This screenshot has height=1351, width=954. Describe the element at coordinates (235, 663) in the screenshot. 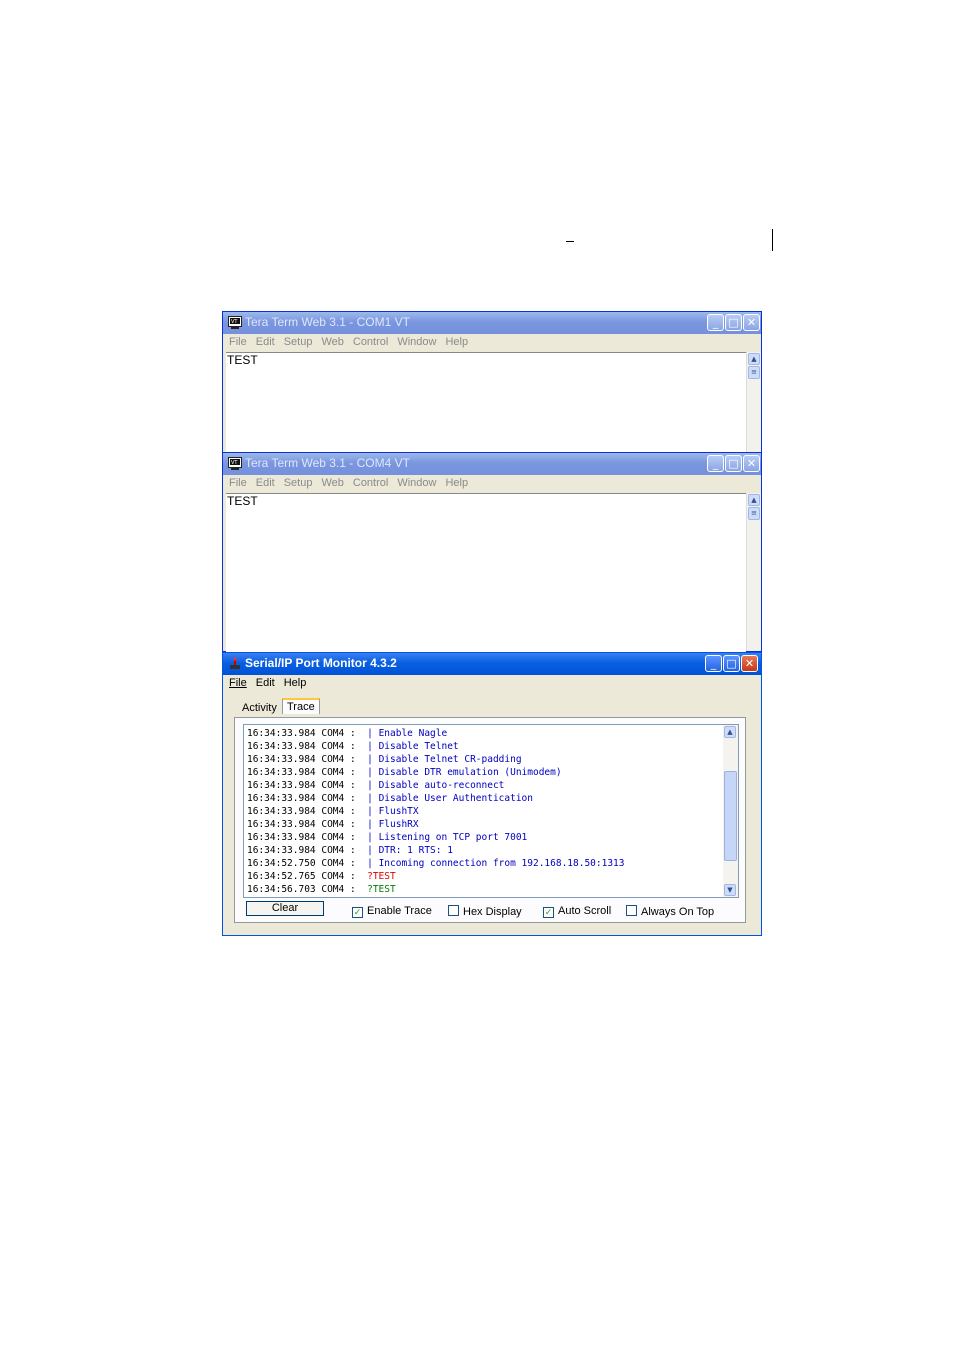

I see `port-monitor-app-icon` at that location.